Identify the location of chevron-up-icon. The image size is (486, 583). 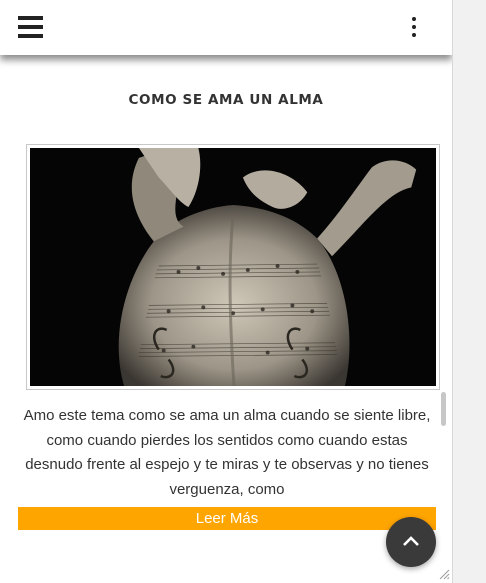
(411, 541).